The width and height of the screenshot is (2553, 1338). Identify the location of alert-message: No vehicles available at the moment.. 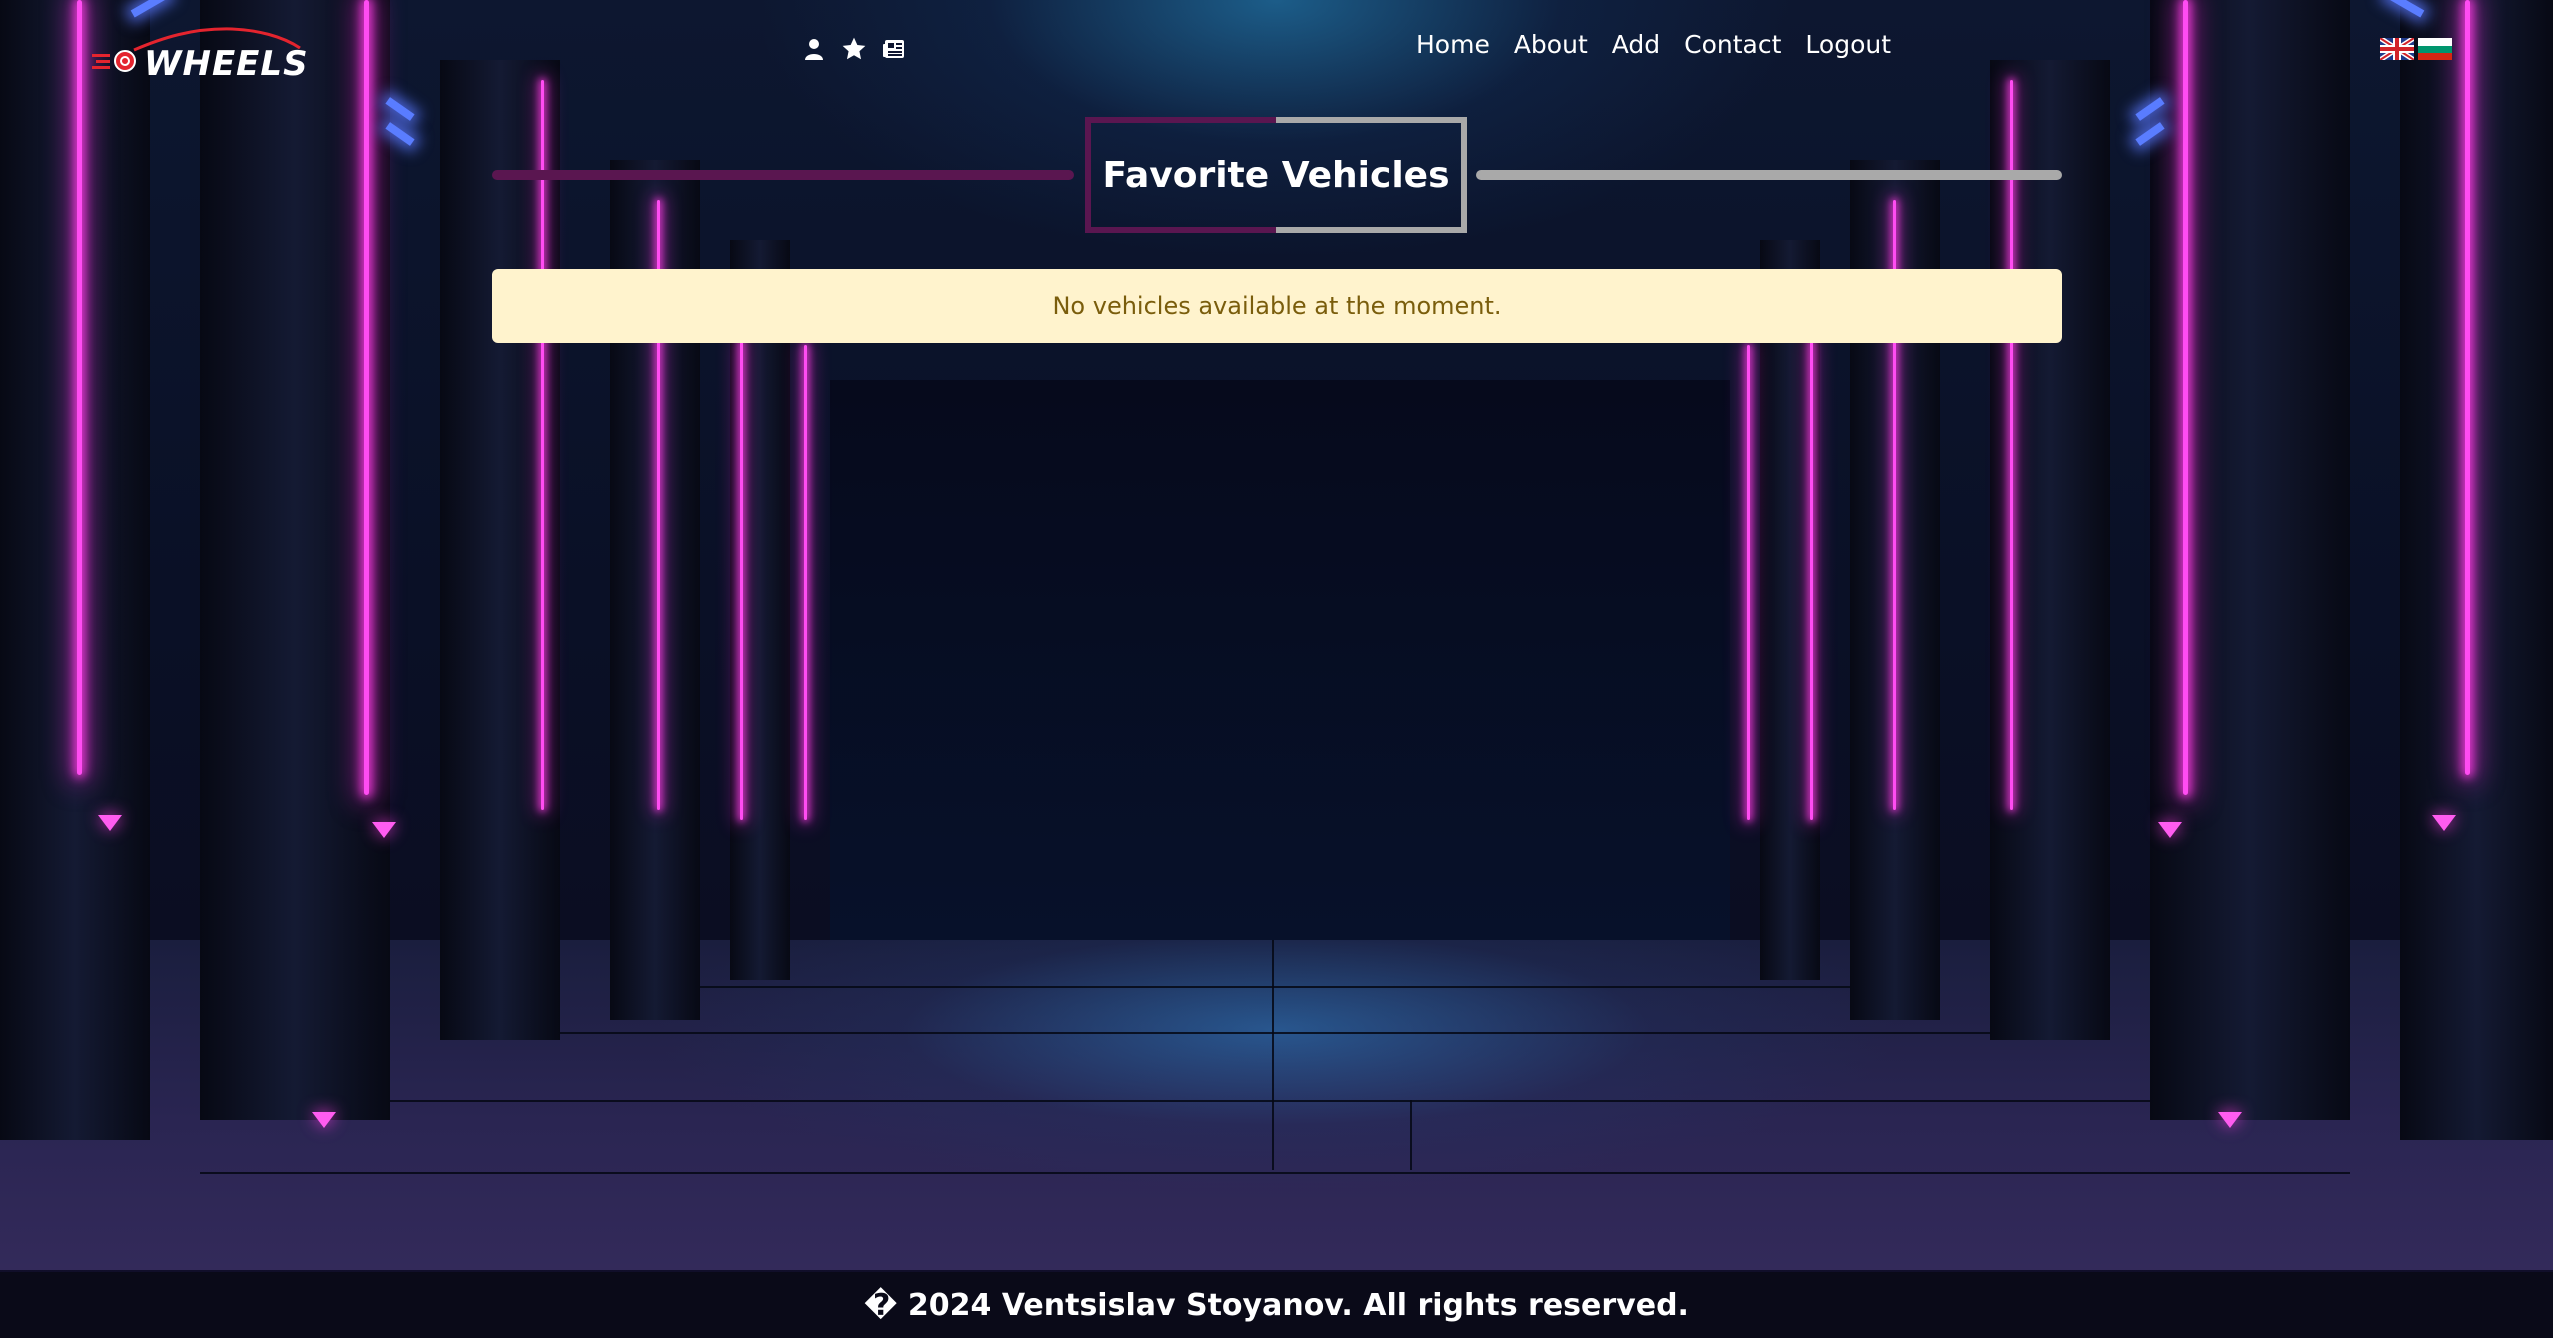
(1277, 306).